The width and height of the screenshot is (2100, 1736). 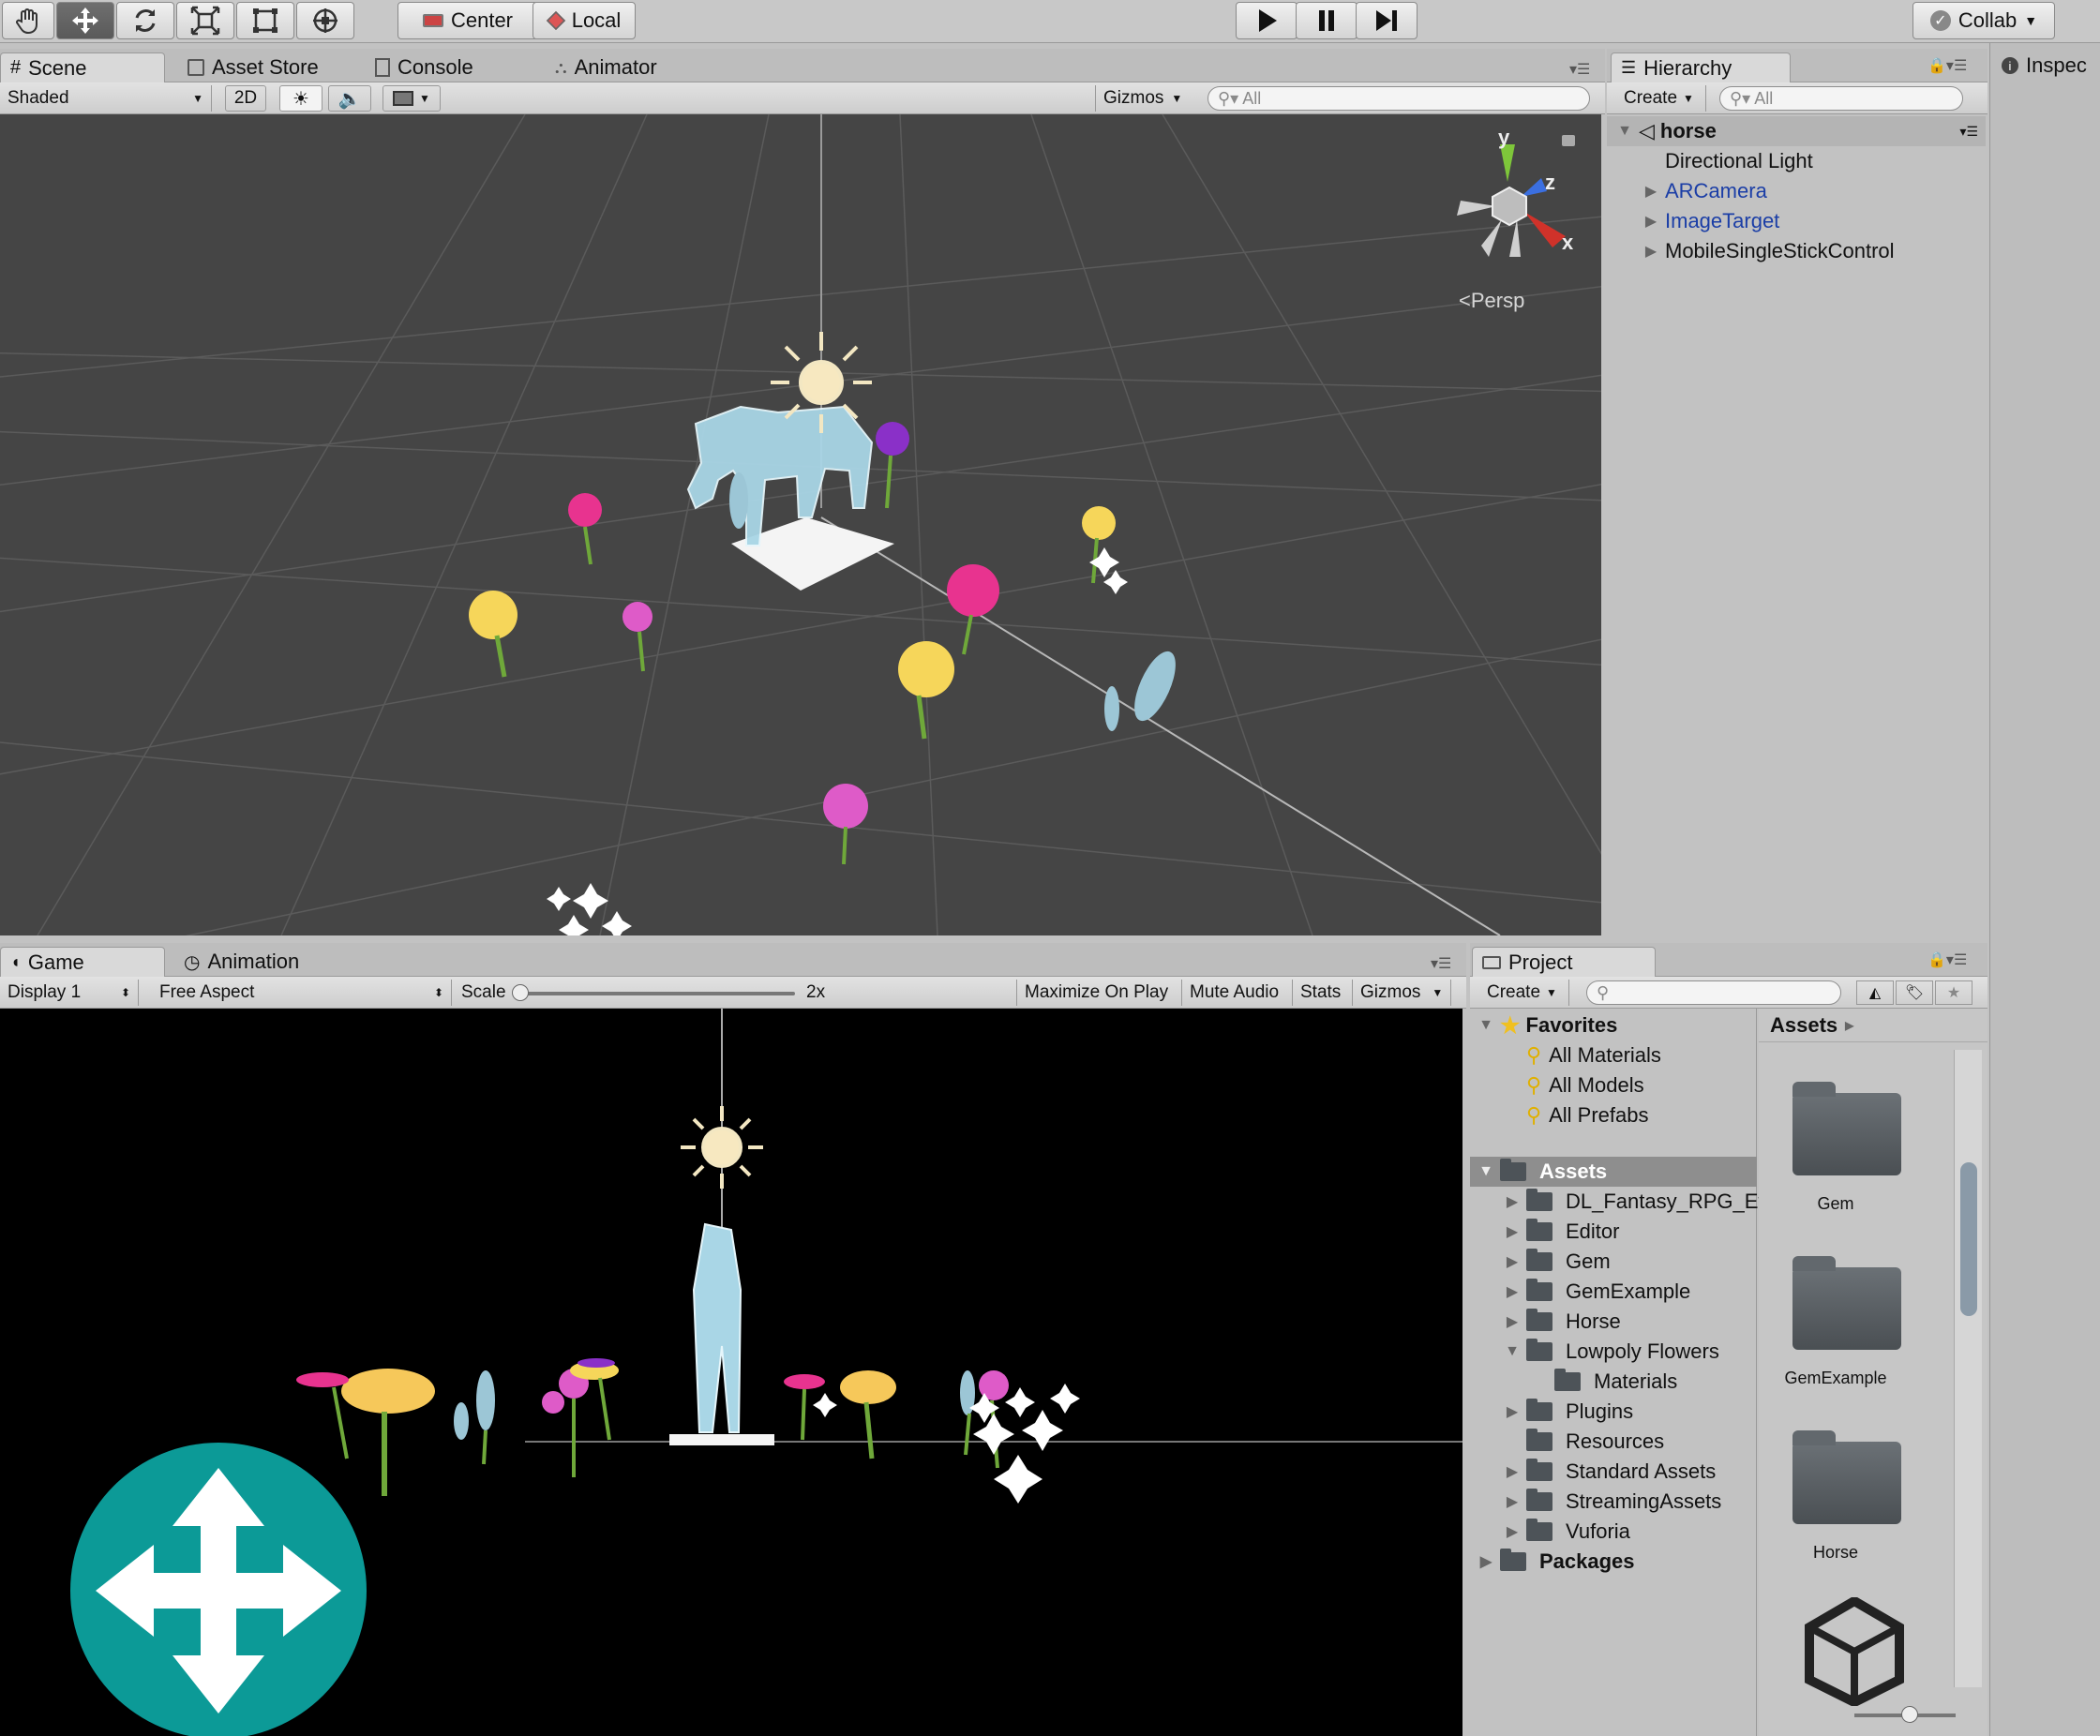 I want to click on scale-slider, so click(x=656, y=993).